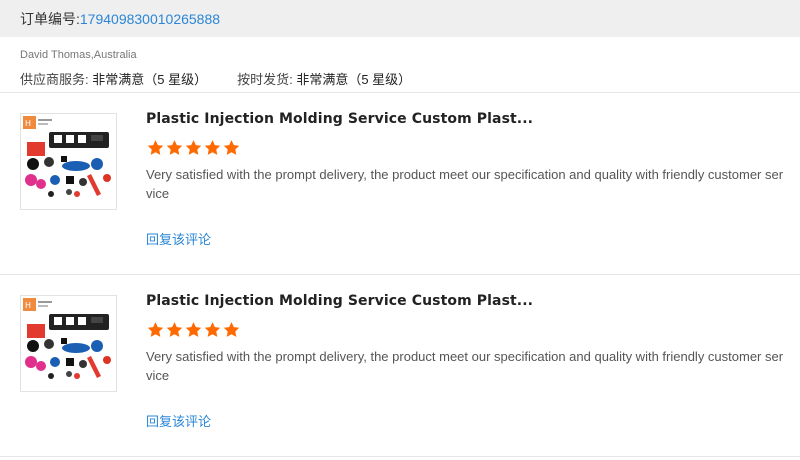 The height and width of the screenshot is (460, 800). I want to click on rating-on-time-delivery: 按时发货: 非常满意（5 星级）, so click(324, 78).